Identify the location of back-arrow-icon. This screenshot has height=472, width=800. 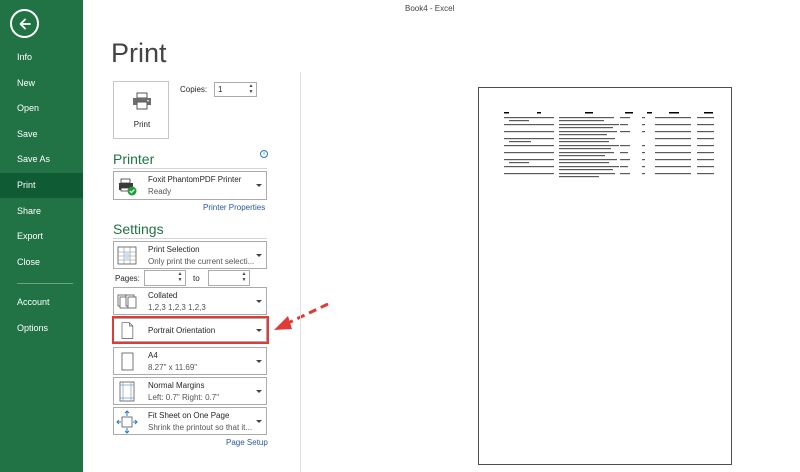
(25, 23).